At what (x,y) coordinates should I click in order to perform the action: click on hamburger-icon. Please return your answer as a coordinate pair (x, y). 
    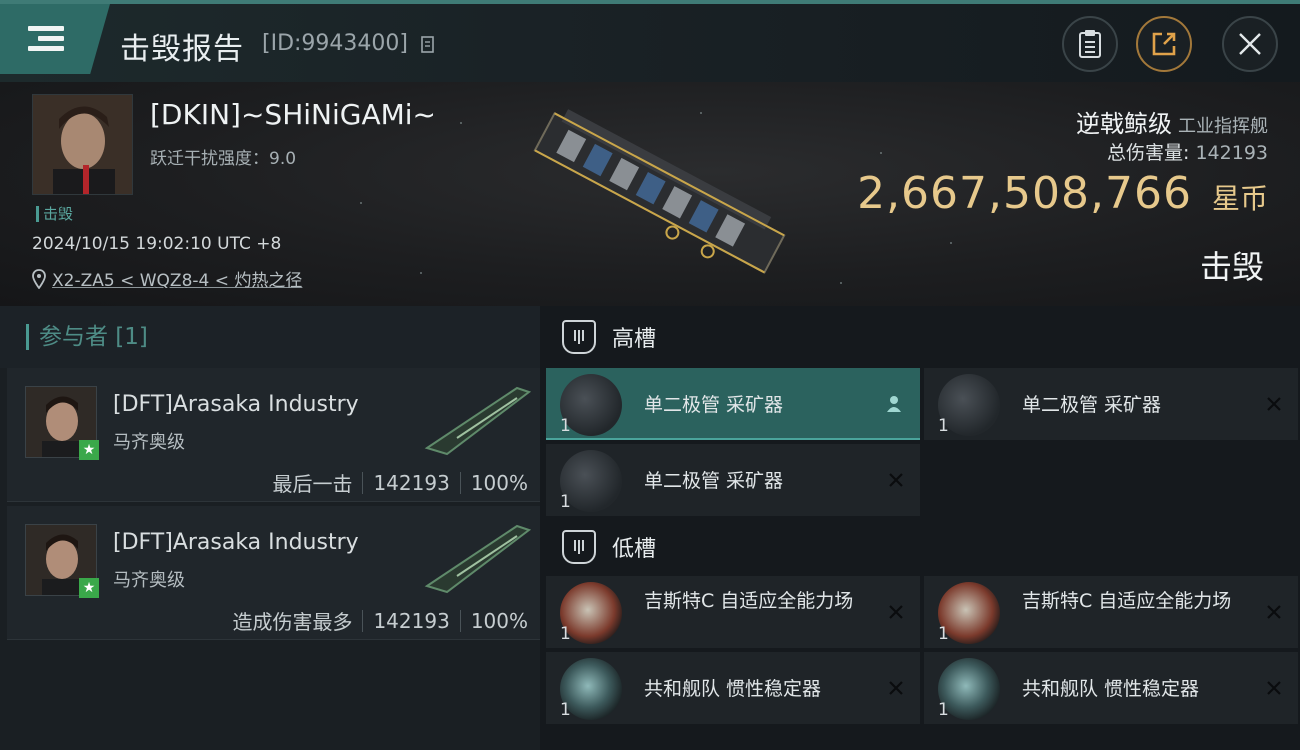
    Looking at the image, I should click on (46, 39).